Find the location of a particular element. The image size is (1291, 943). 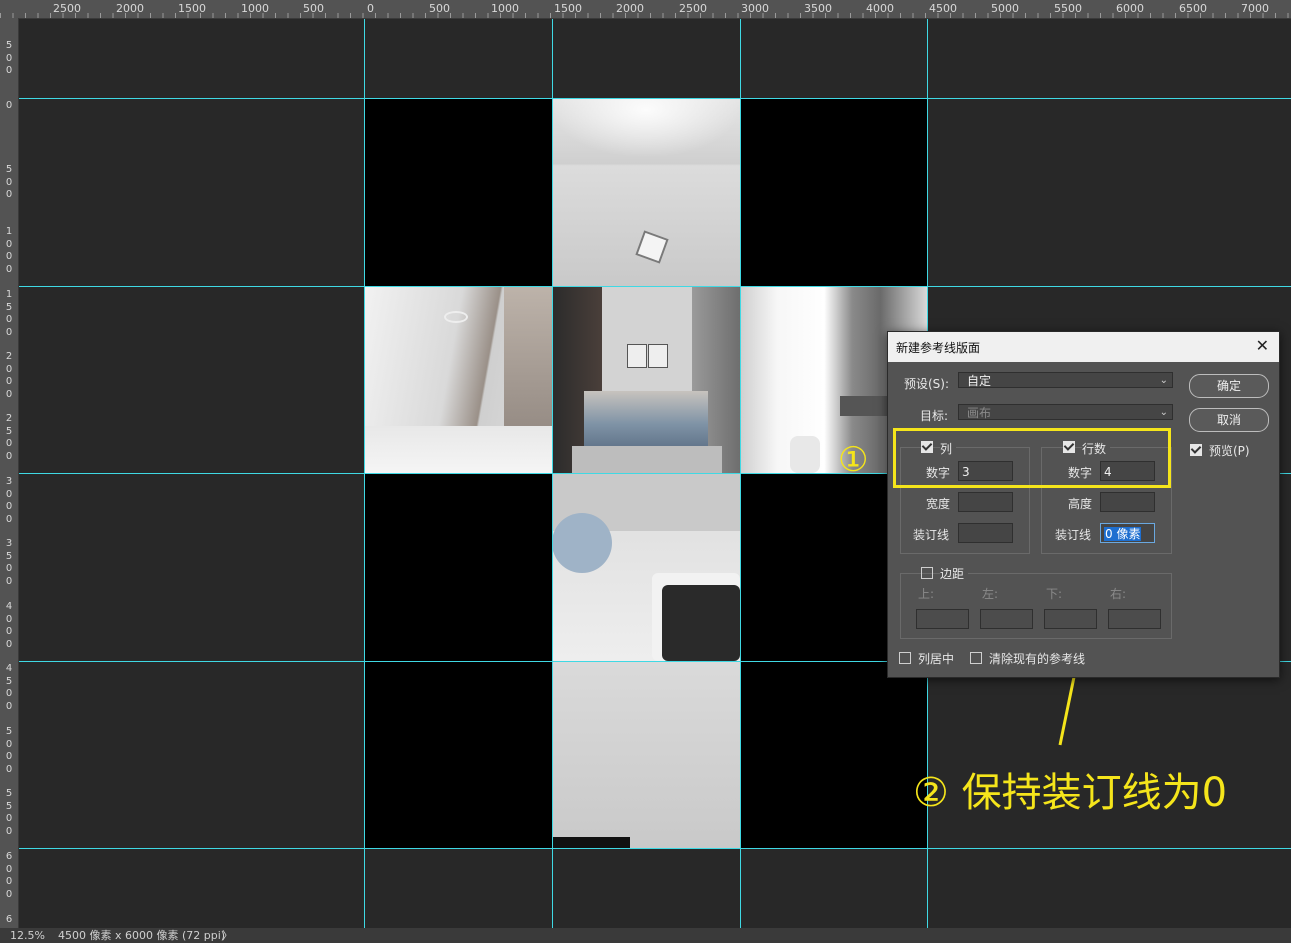

margin-checkbox is located at coordinates (927, 573).